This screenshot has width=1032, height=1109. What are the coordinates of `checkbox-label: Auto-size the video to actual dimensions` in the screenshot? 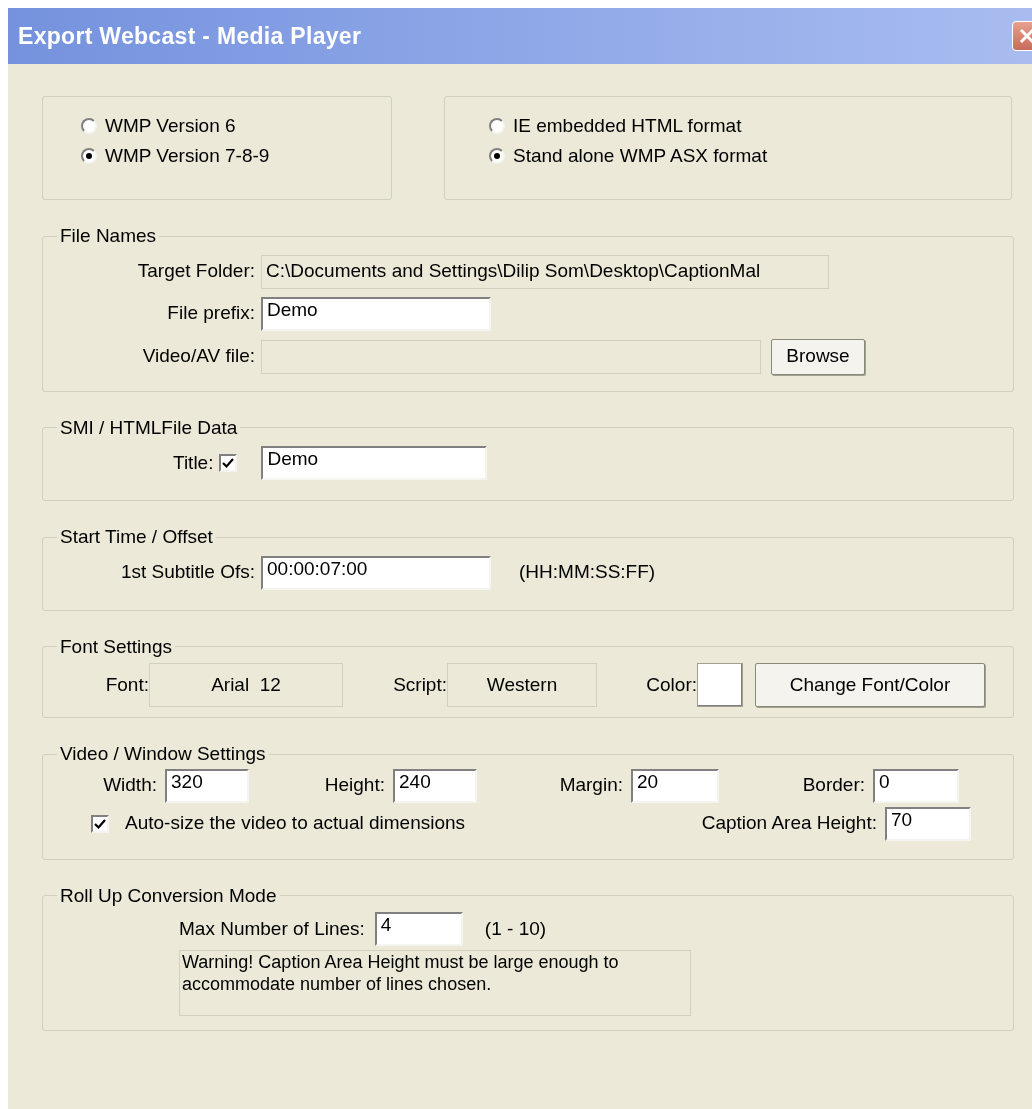 It's located at (295, 823).